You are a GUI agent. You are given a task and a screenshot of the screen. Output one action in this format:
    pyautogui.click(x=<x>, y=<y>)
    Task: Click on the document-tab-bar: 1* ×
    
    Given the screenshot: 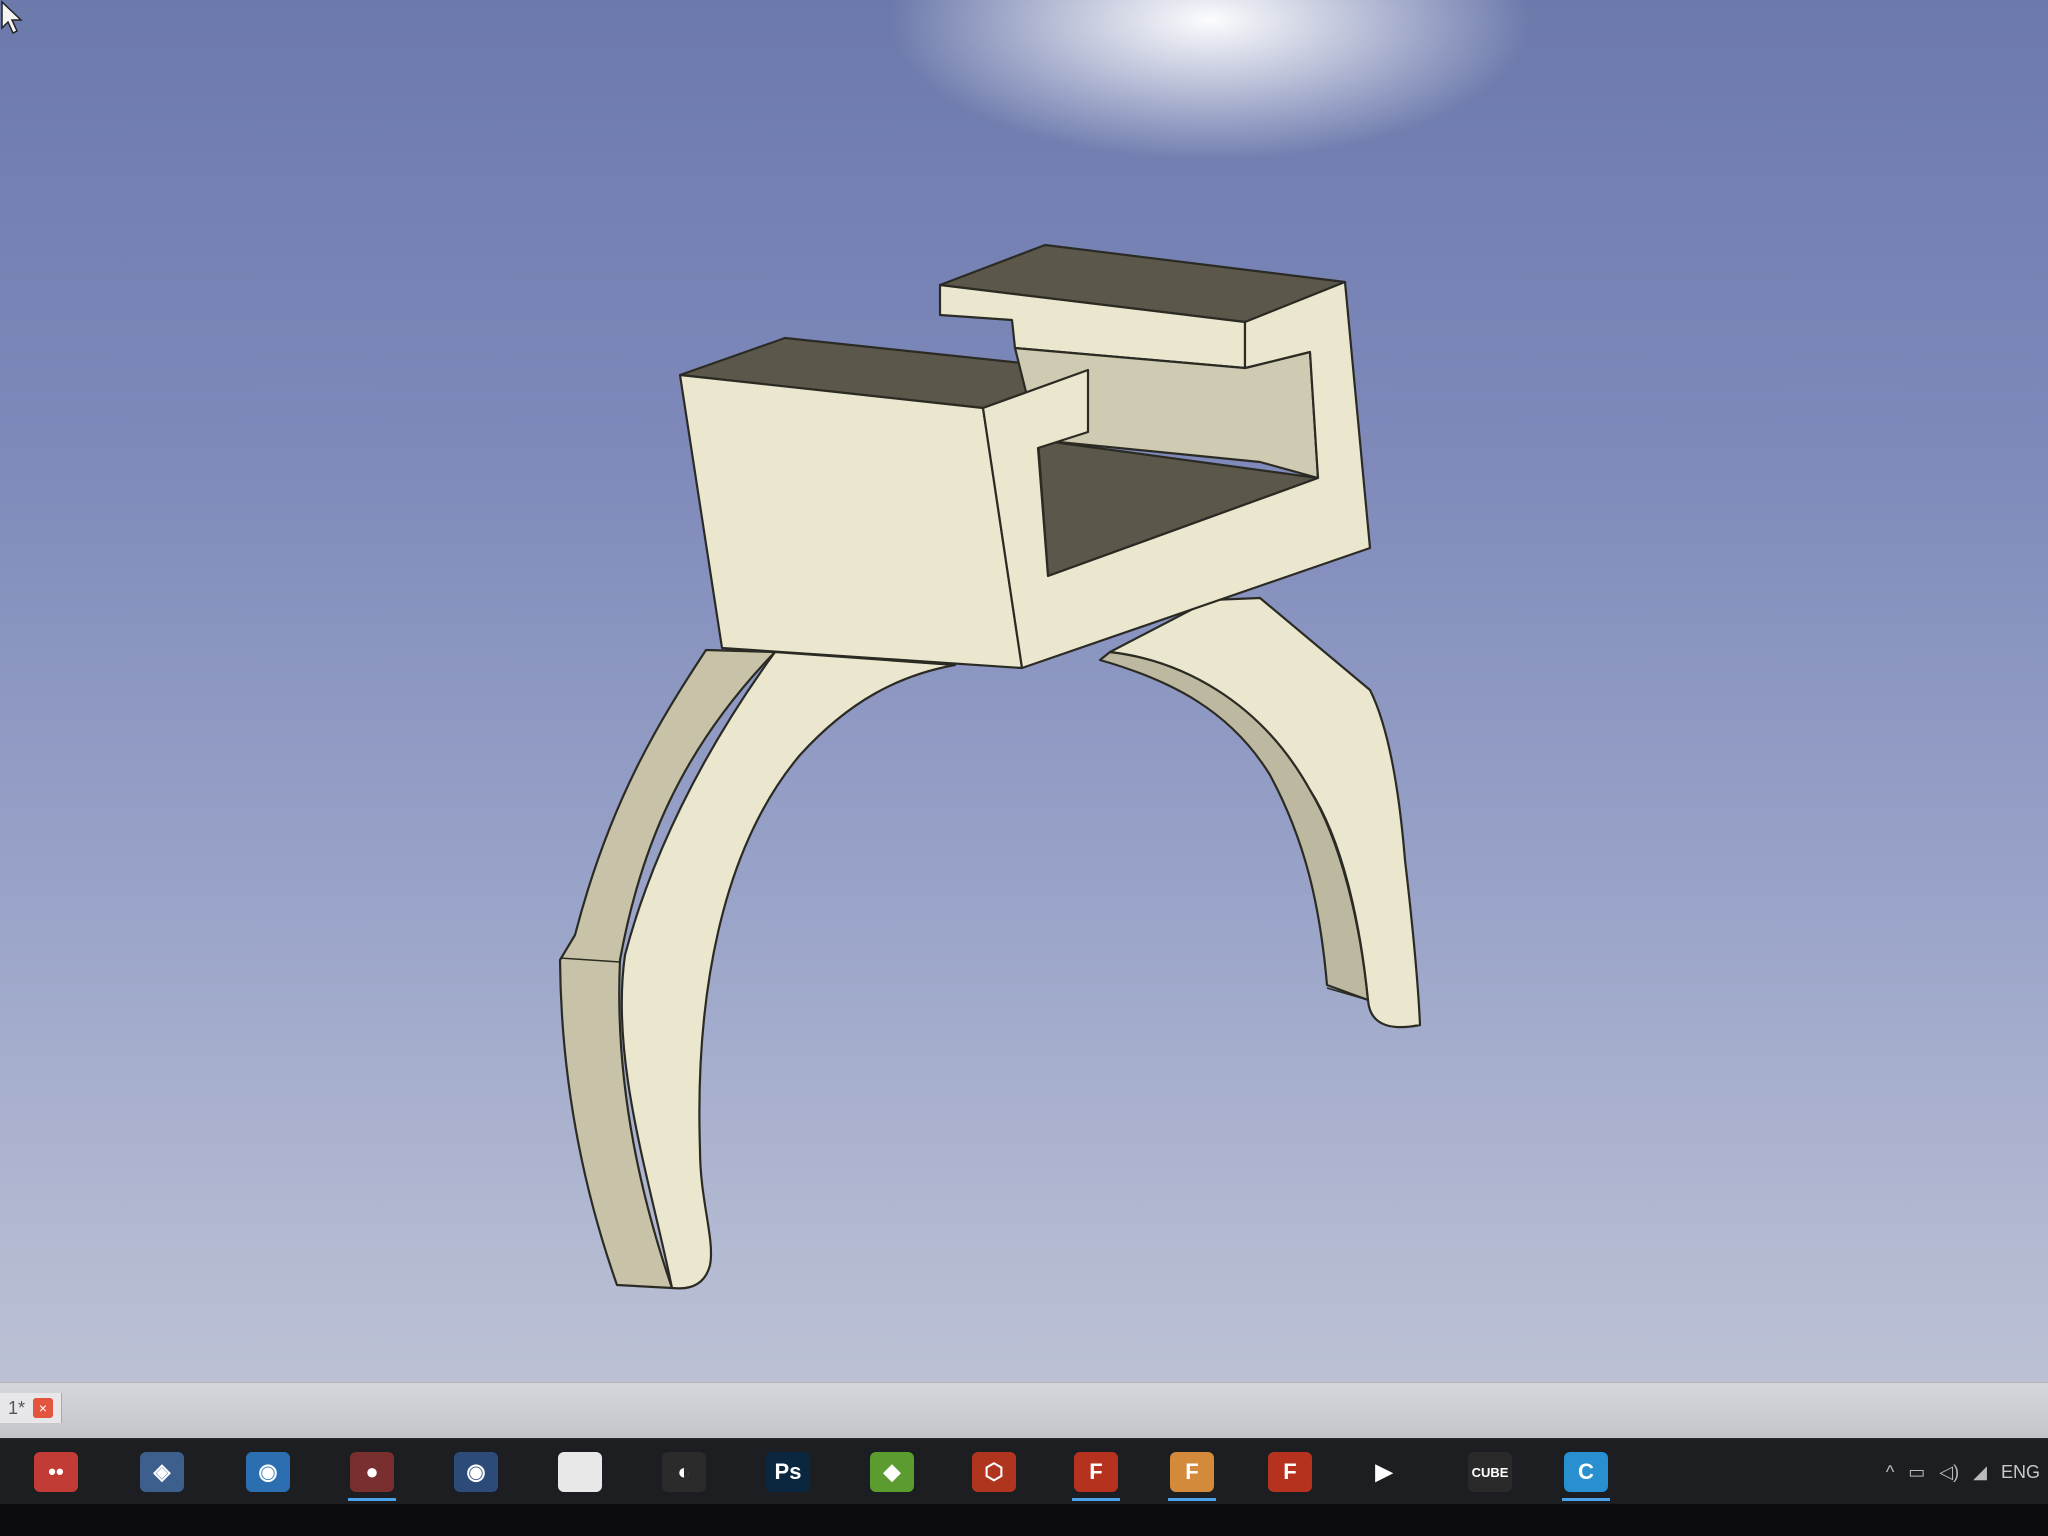 What is the action you would take?
    pyautogui.click(x=1024, y=1410)
    